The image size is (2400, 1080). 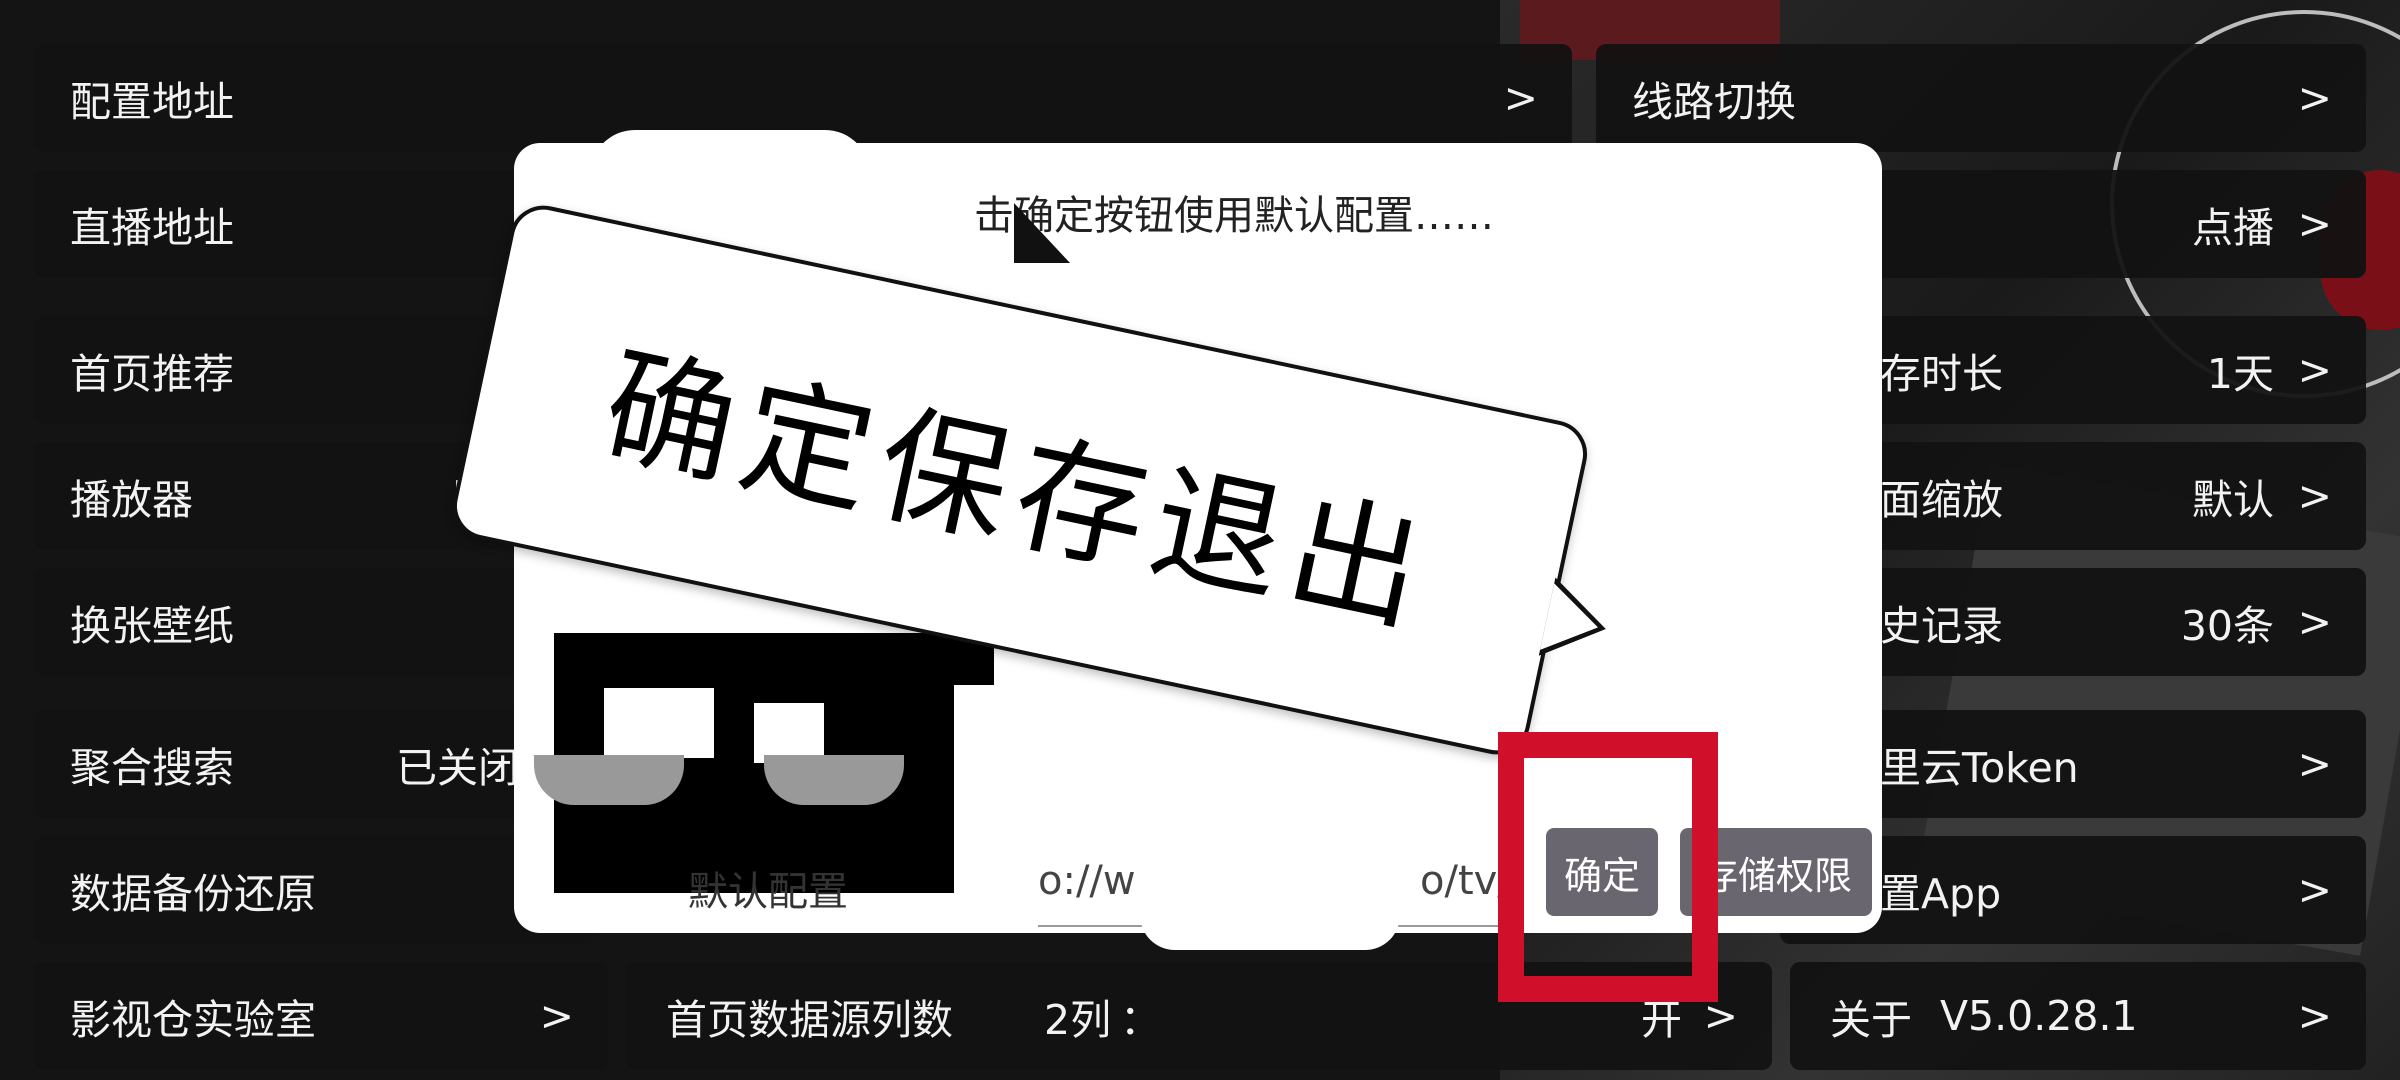 I want to click on cursor-icon, so click(x=1042, y=233).